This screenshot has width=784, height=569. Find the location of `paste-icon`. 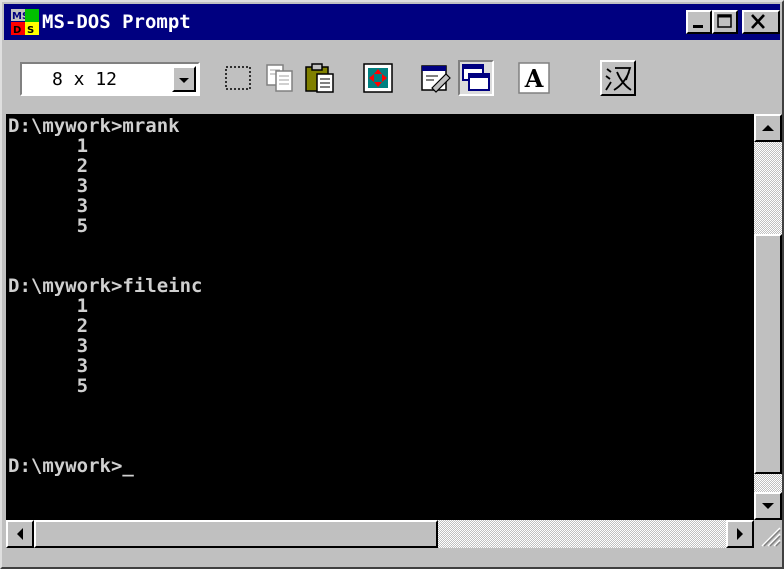

paste-icon is located at coordinates (319, 78).